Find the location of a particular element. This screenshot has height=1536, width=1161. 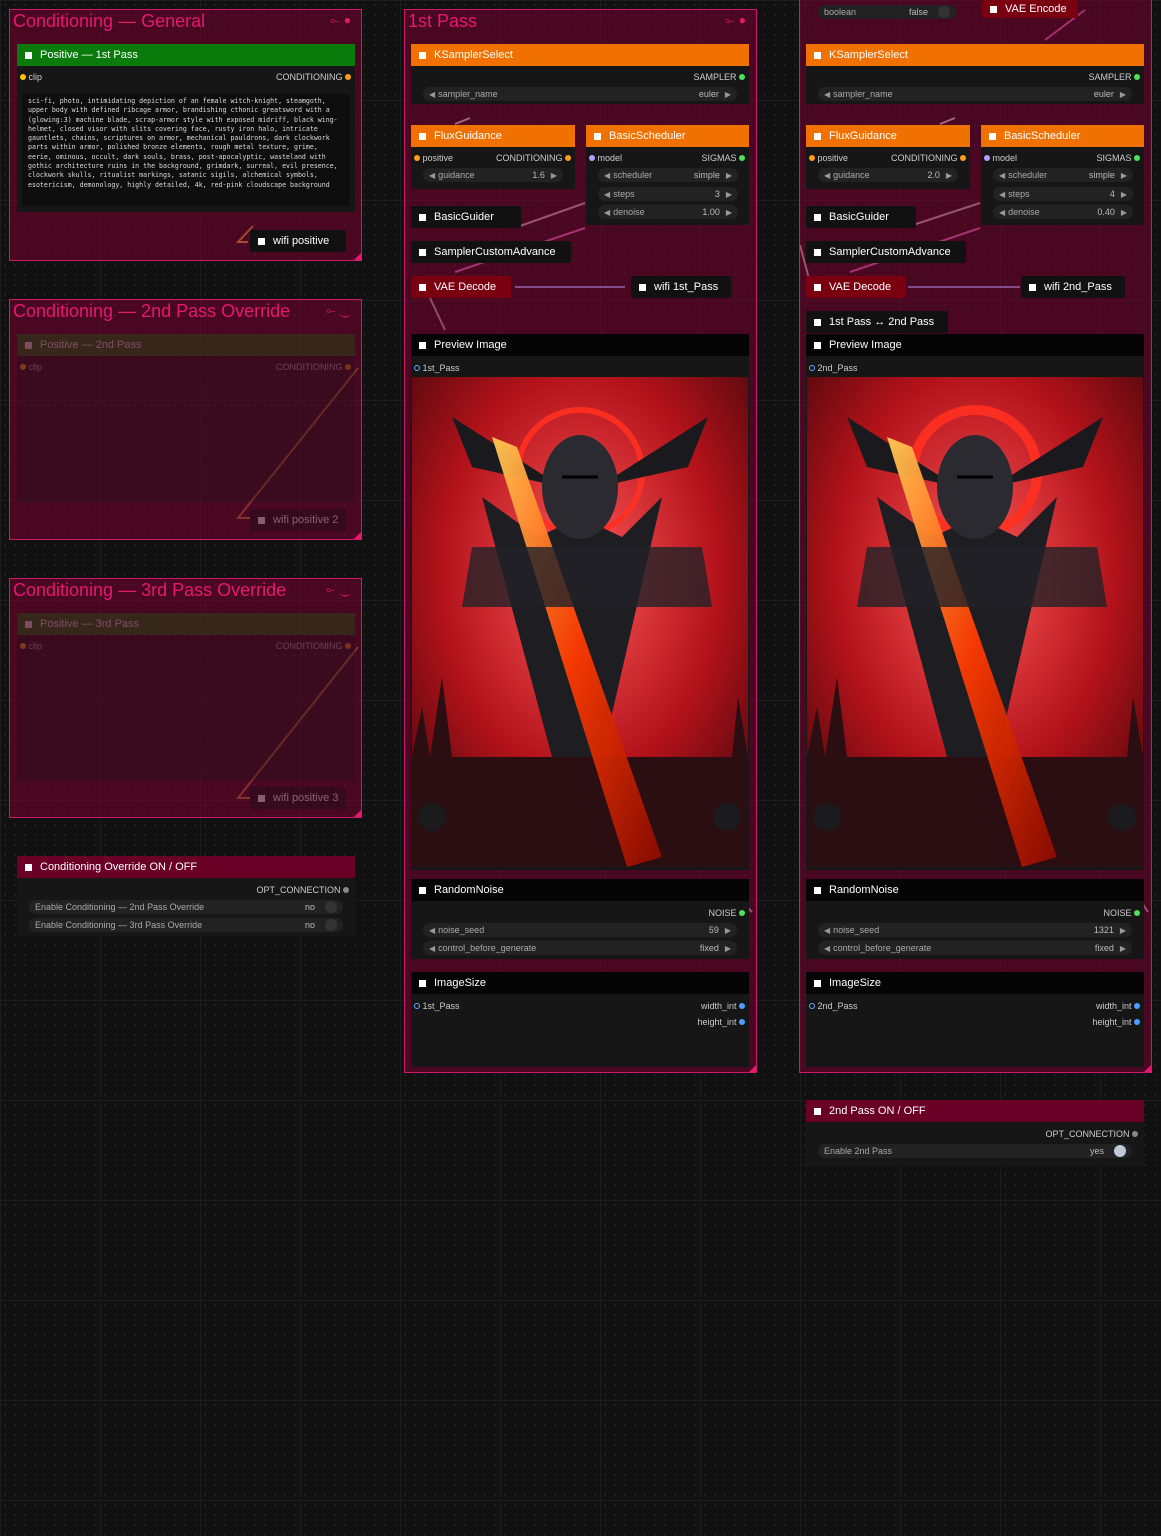

input-positive: positive is located at coordinates (433, 158).